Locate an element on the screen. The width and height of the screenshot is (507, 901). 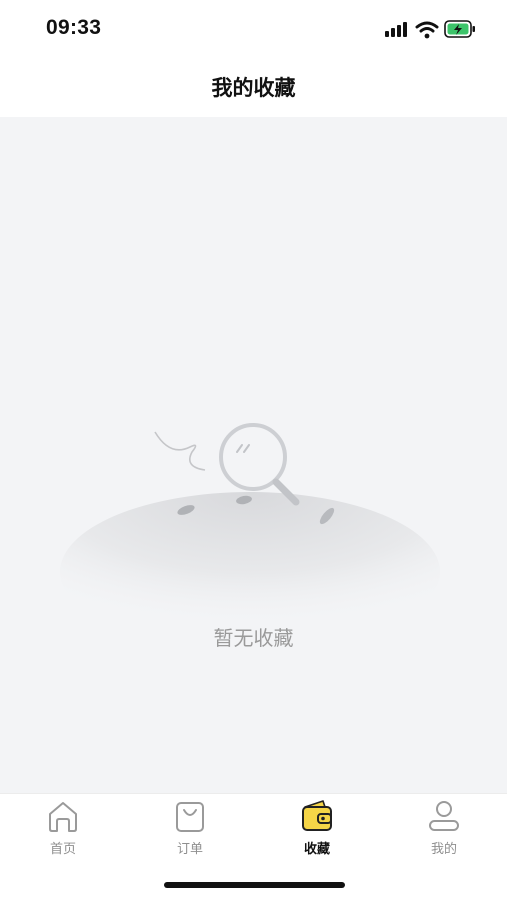
mound-shape is located at coordinates (250, 557).